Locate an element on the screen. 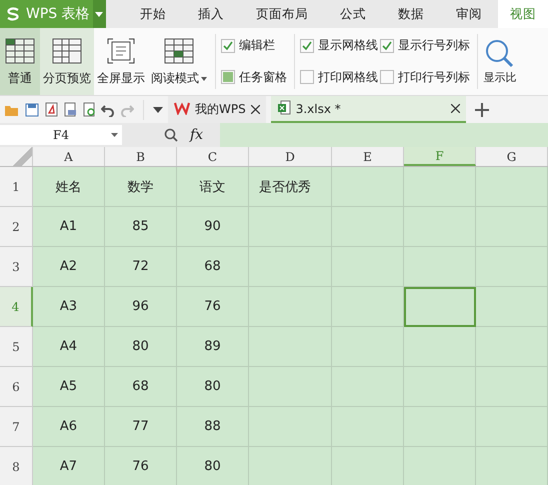 The image size is (548, 485). row-header: 3 is located at coordinates (16, 267).